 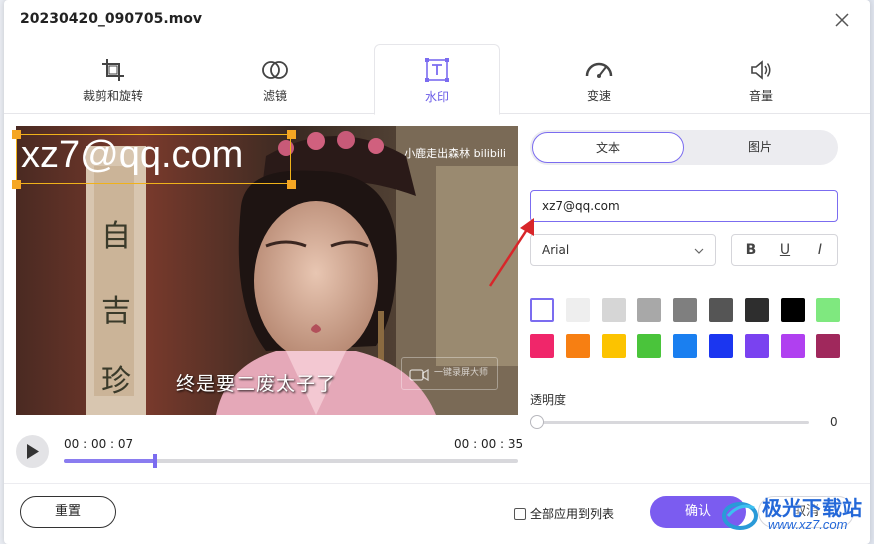 I want to click on speaker-icon, so click(x=761, y=70).